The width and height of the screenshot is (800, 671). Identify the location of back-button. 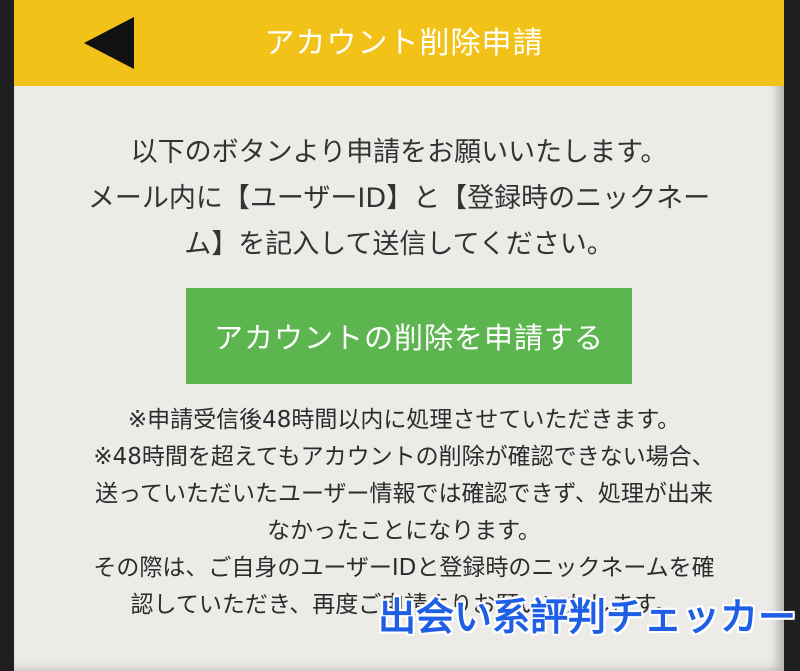
(109, 43).